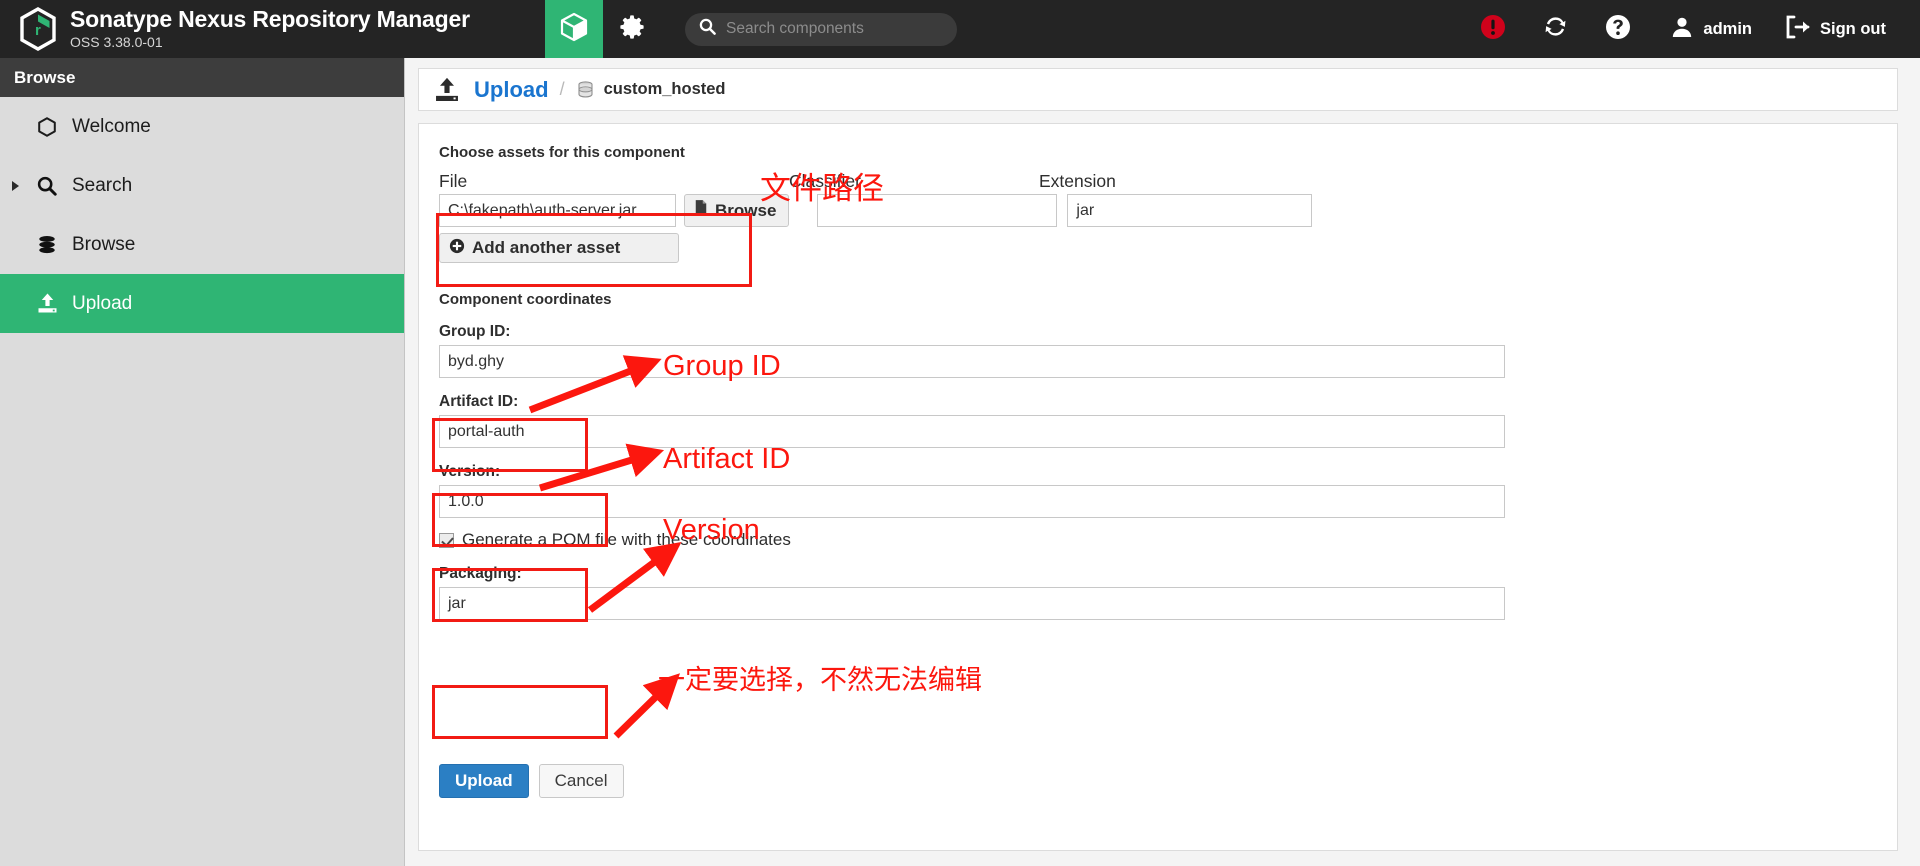 The height and width of the screenshot is (866, 1920). I want to click on sidebar-item-label: Welcome, so click(111, 126).